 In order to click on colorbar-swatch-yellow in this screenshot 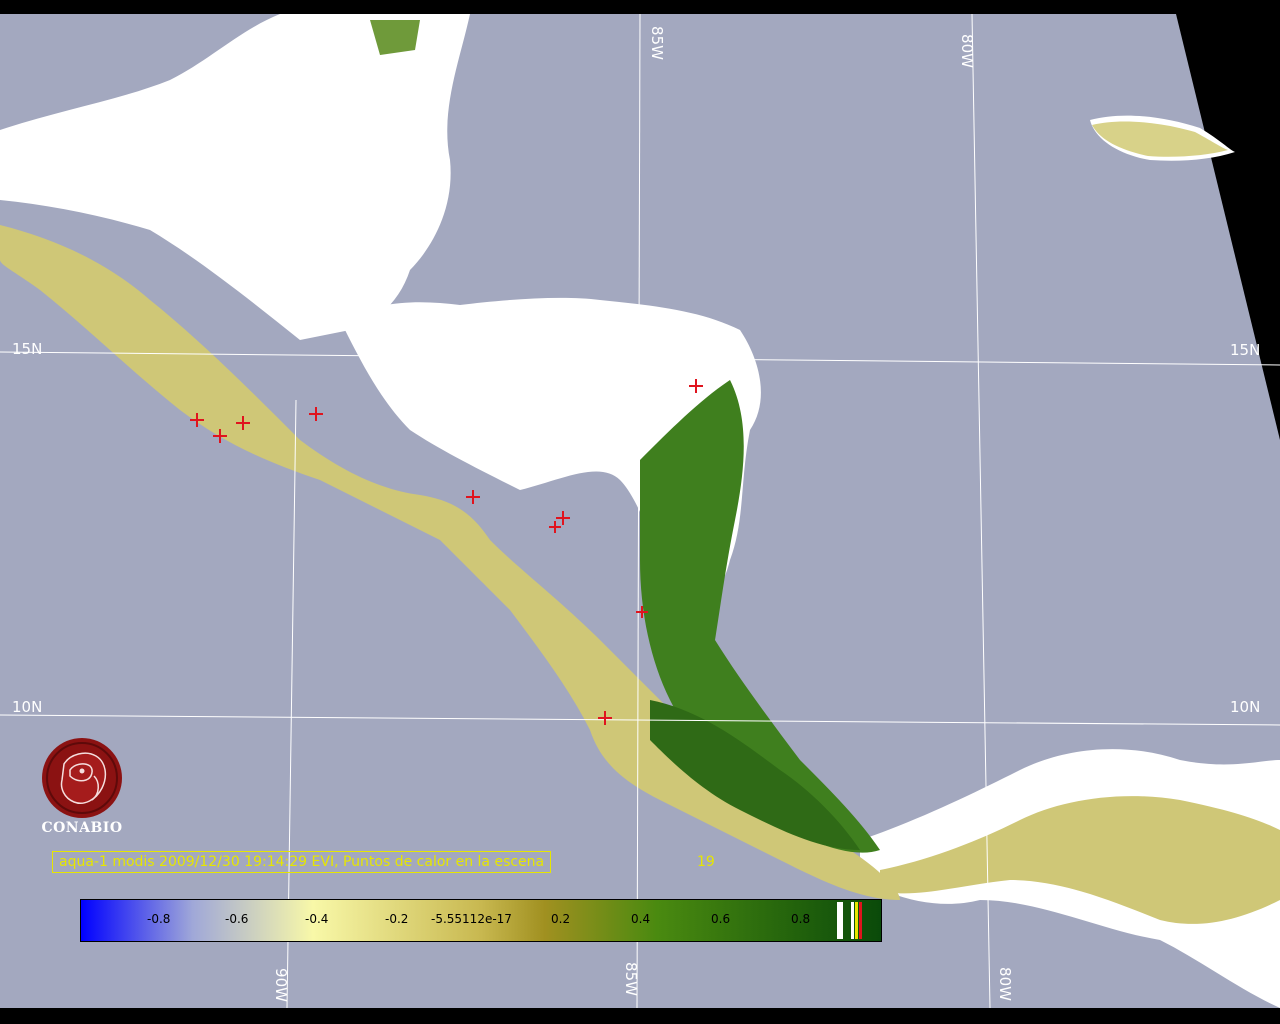, I will do `click(856, 920)`.